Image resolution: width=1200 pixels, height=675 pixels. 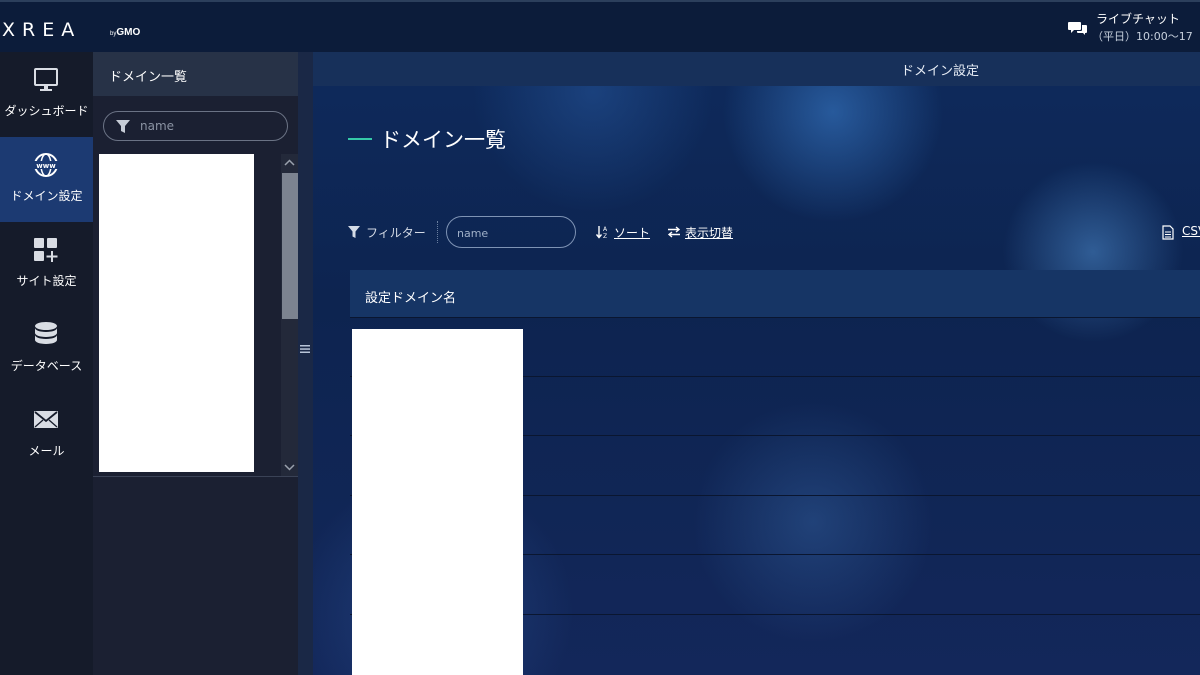 What do you see at coordinates (605, 236) in the screenshot?
I see `svg-text: Z` at bounding box center [605, 236].